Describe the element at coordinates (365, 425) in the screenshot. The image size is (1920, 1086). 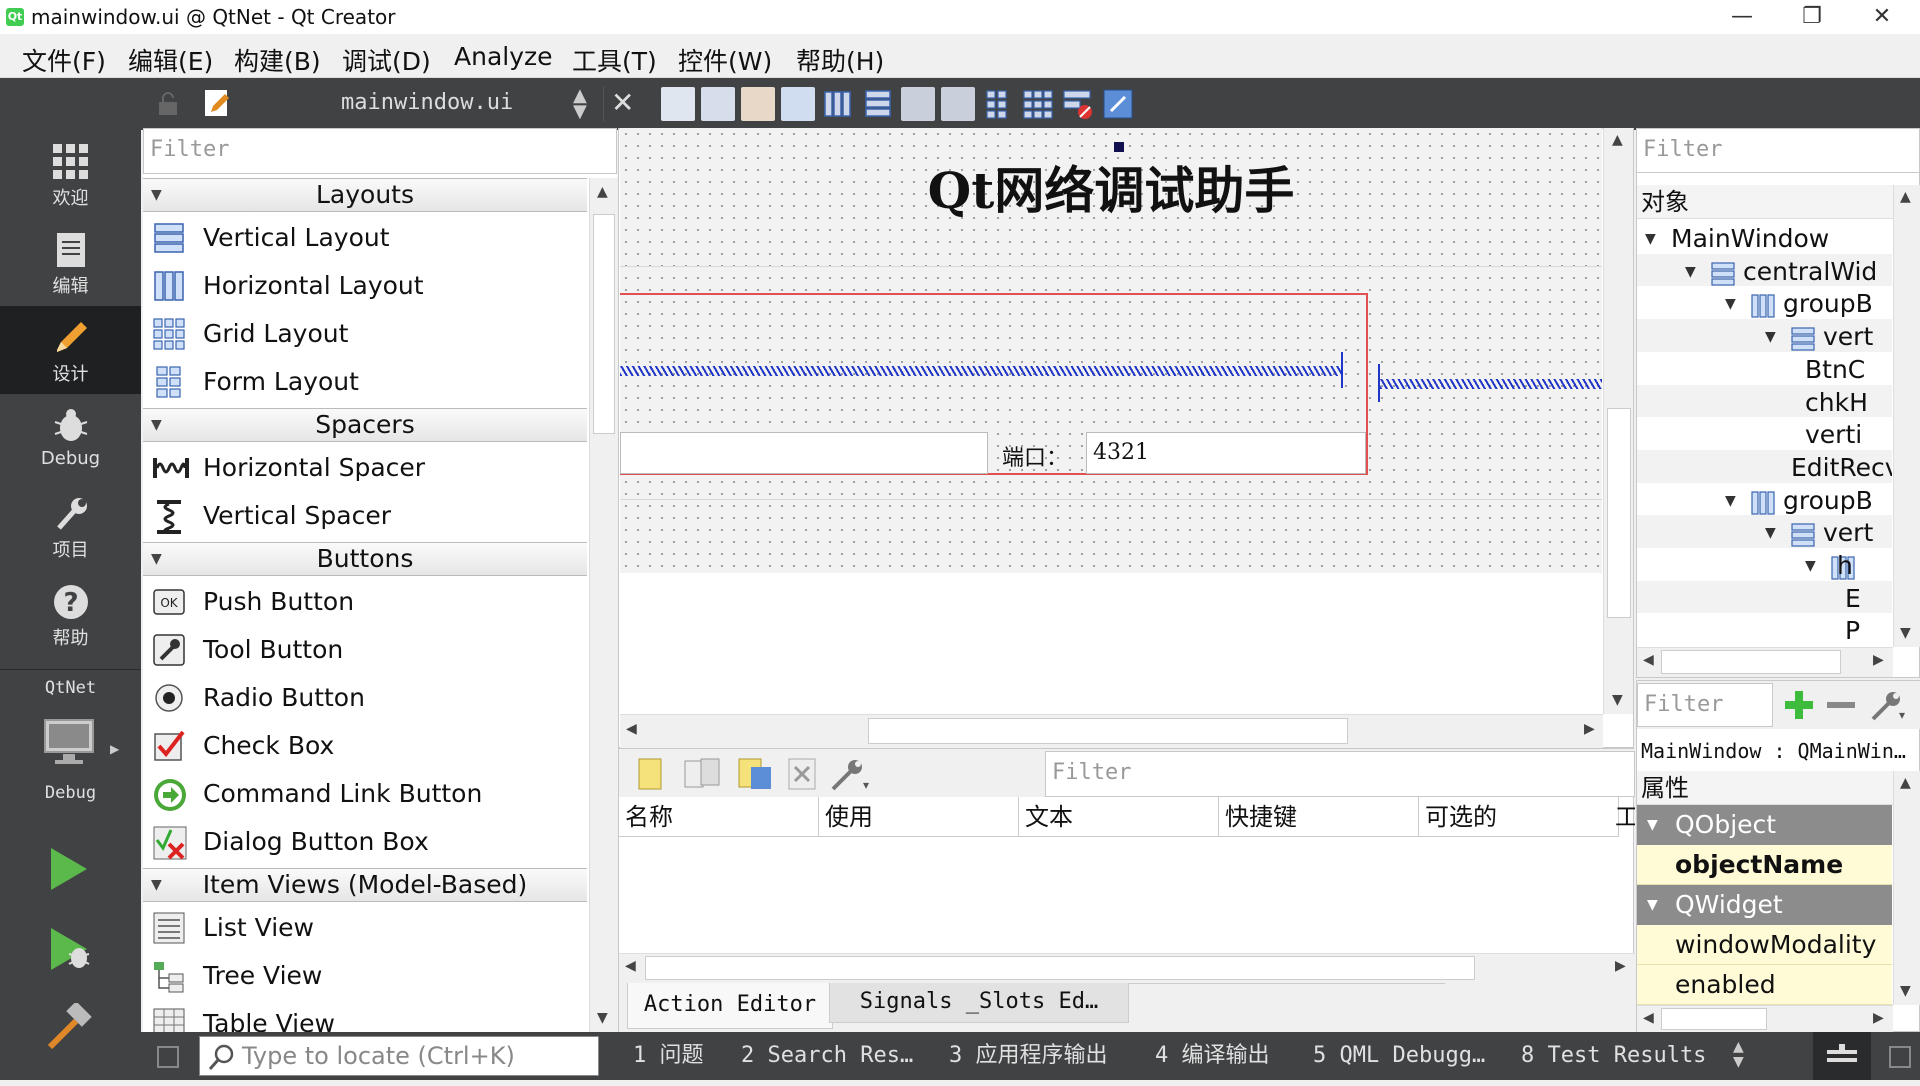
I see `category-spacers: ▼ Spacers` at that location.